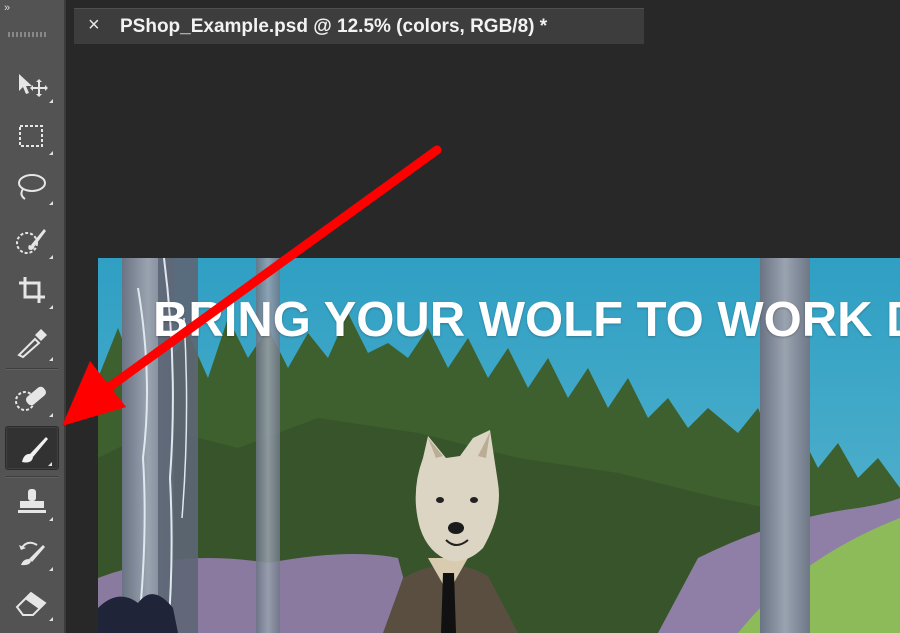 The width and height of the screenshot is (900, 633). I want to click on eyedropper-icon, so click(32, 344).